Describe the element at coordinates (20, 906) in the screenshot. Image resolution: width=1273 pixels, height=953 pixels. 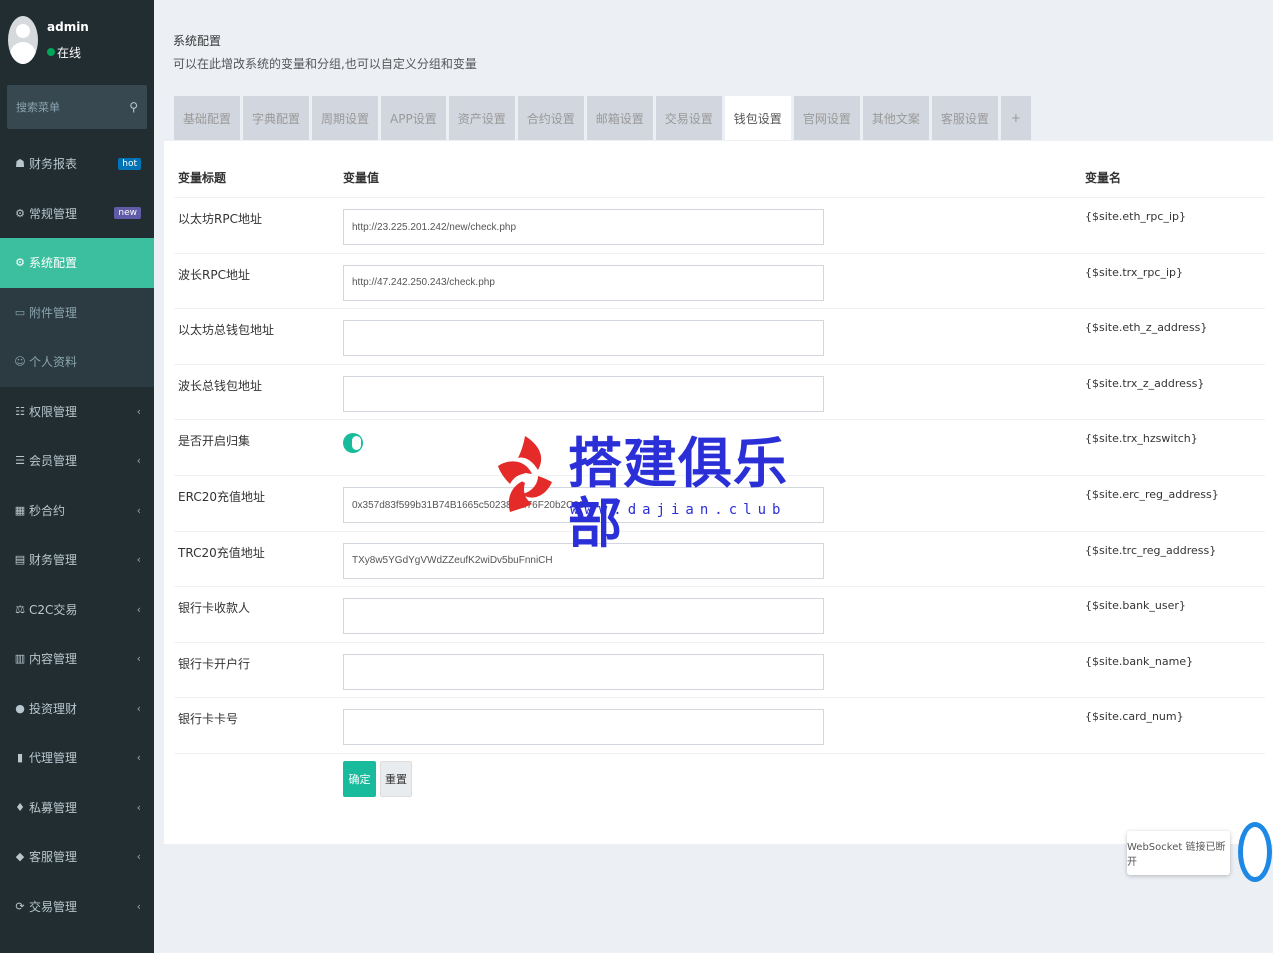
I see `exchange-icon: ⟳` at that location.